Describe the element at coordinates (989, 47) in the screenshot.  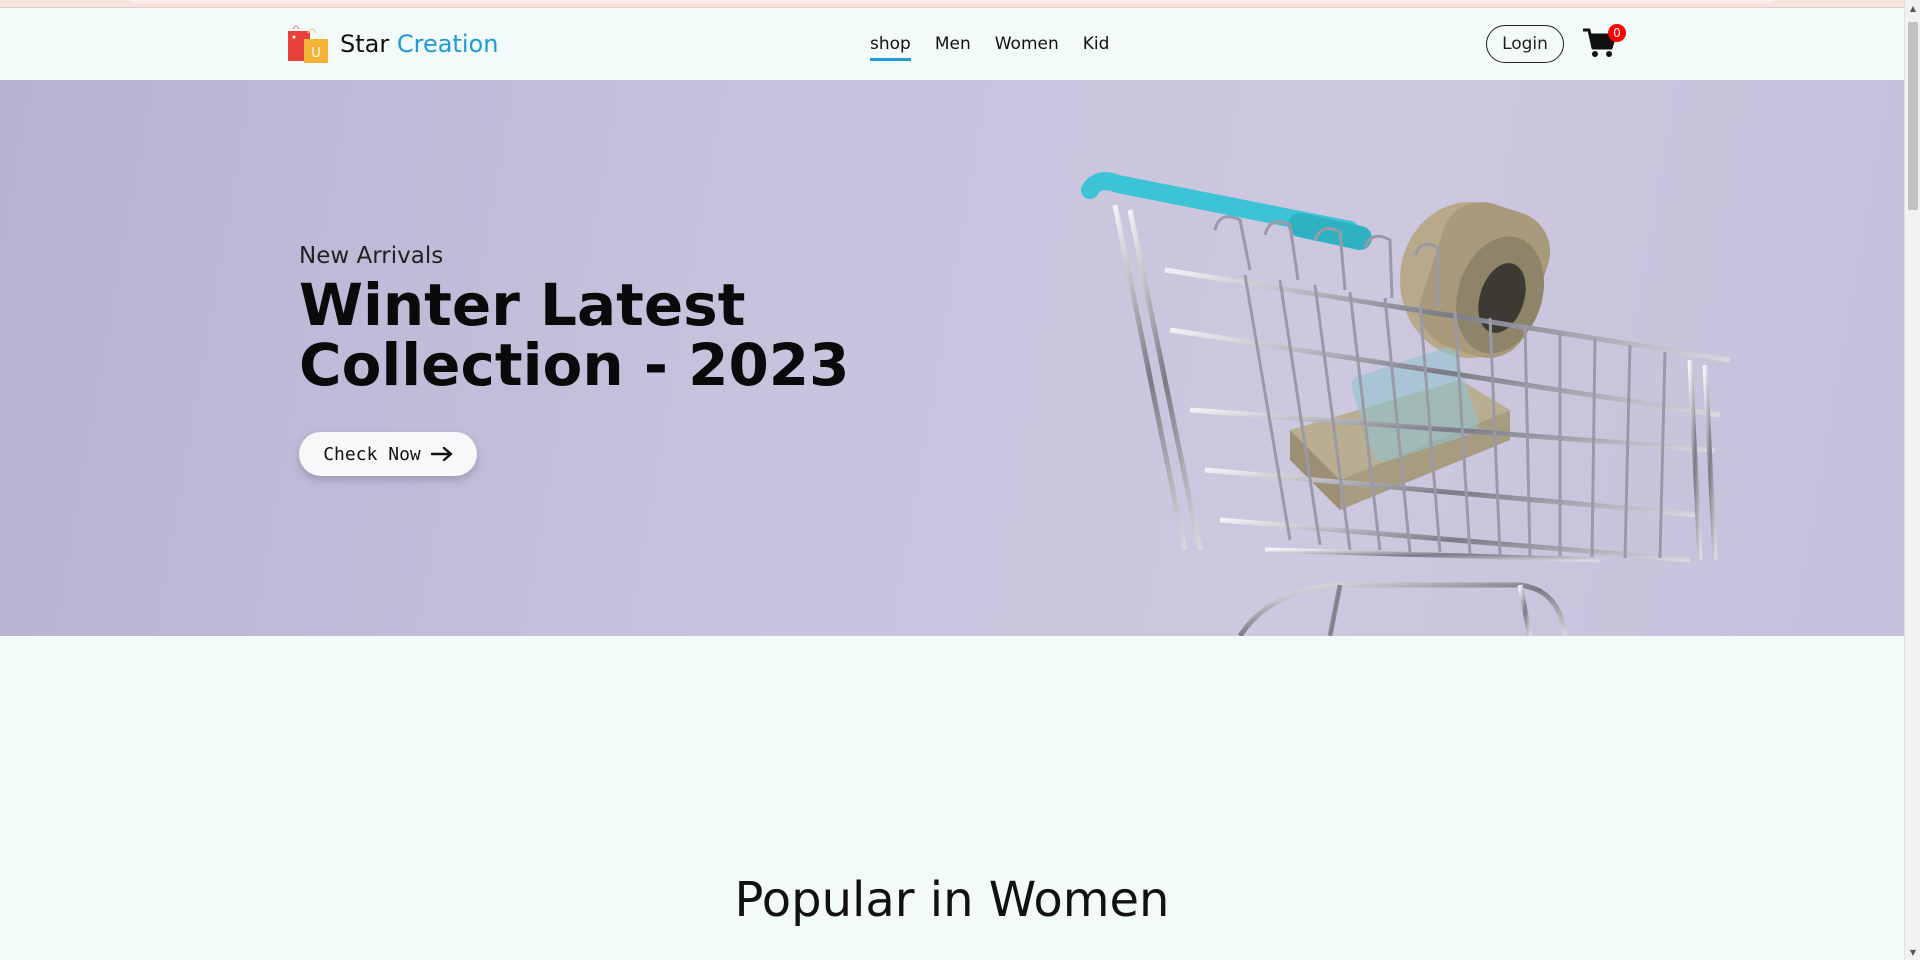
I see `main-nav: shop Men Women Kid` at that location.